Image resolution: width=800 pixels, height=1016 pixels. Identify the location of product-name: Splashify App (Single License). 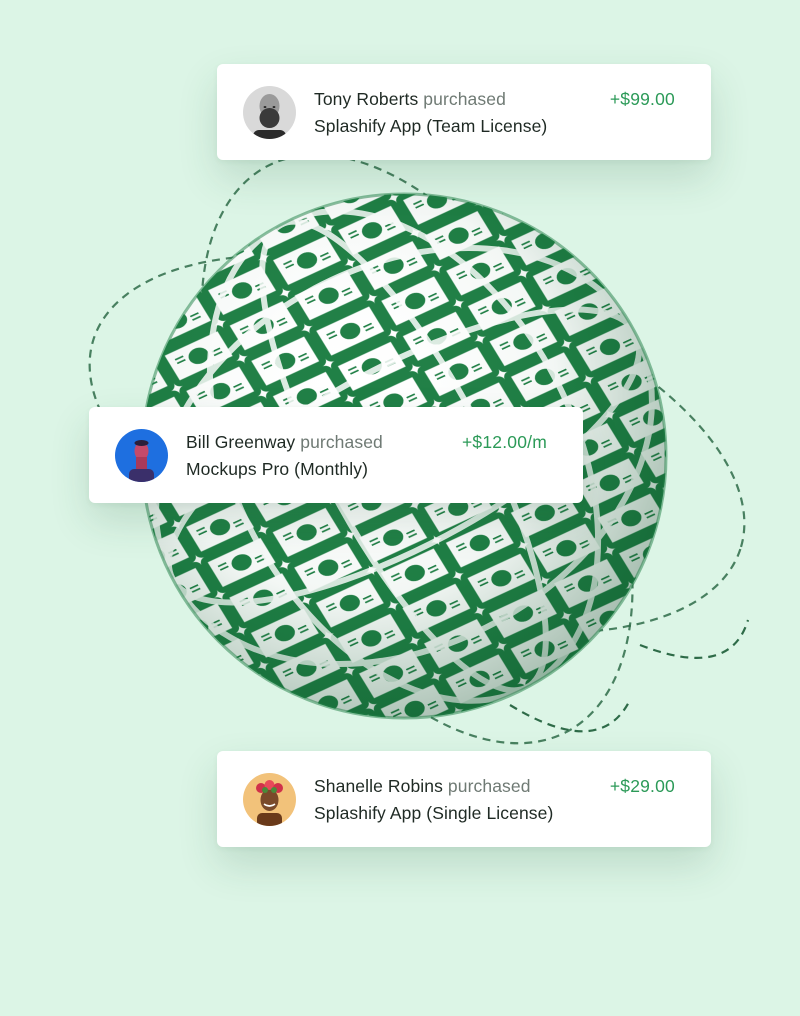
(434, 813).